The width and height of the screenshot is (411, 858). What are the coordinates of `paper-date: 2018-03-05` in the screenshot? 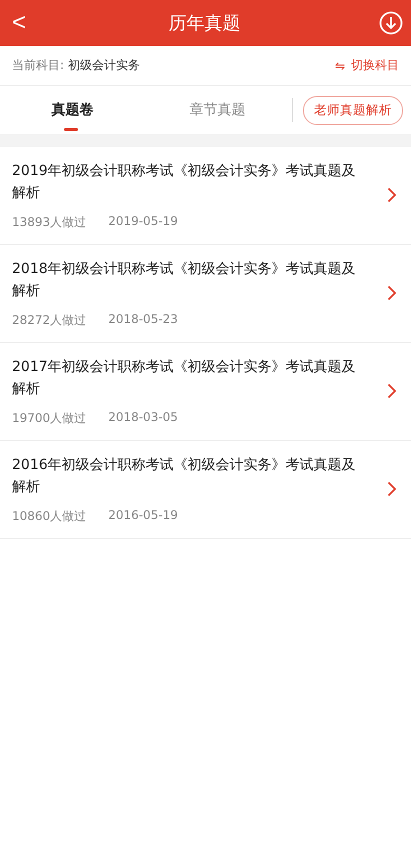 It's located at (143, 418).